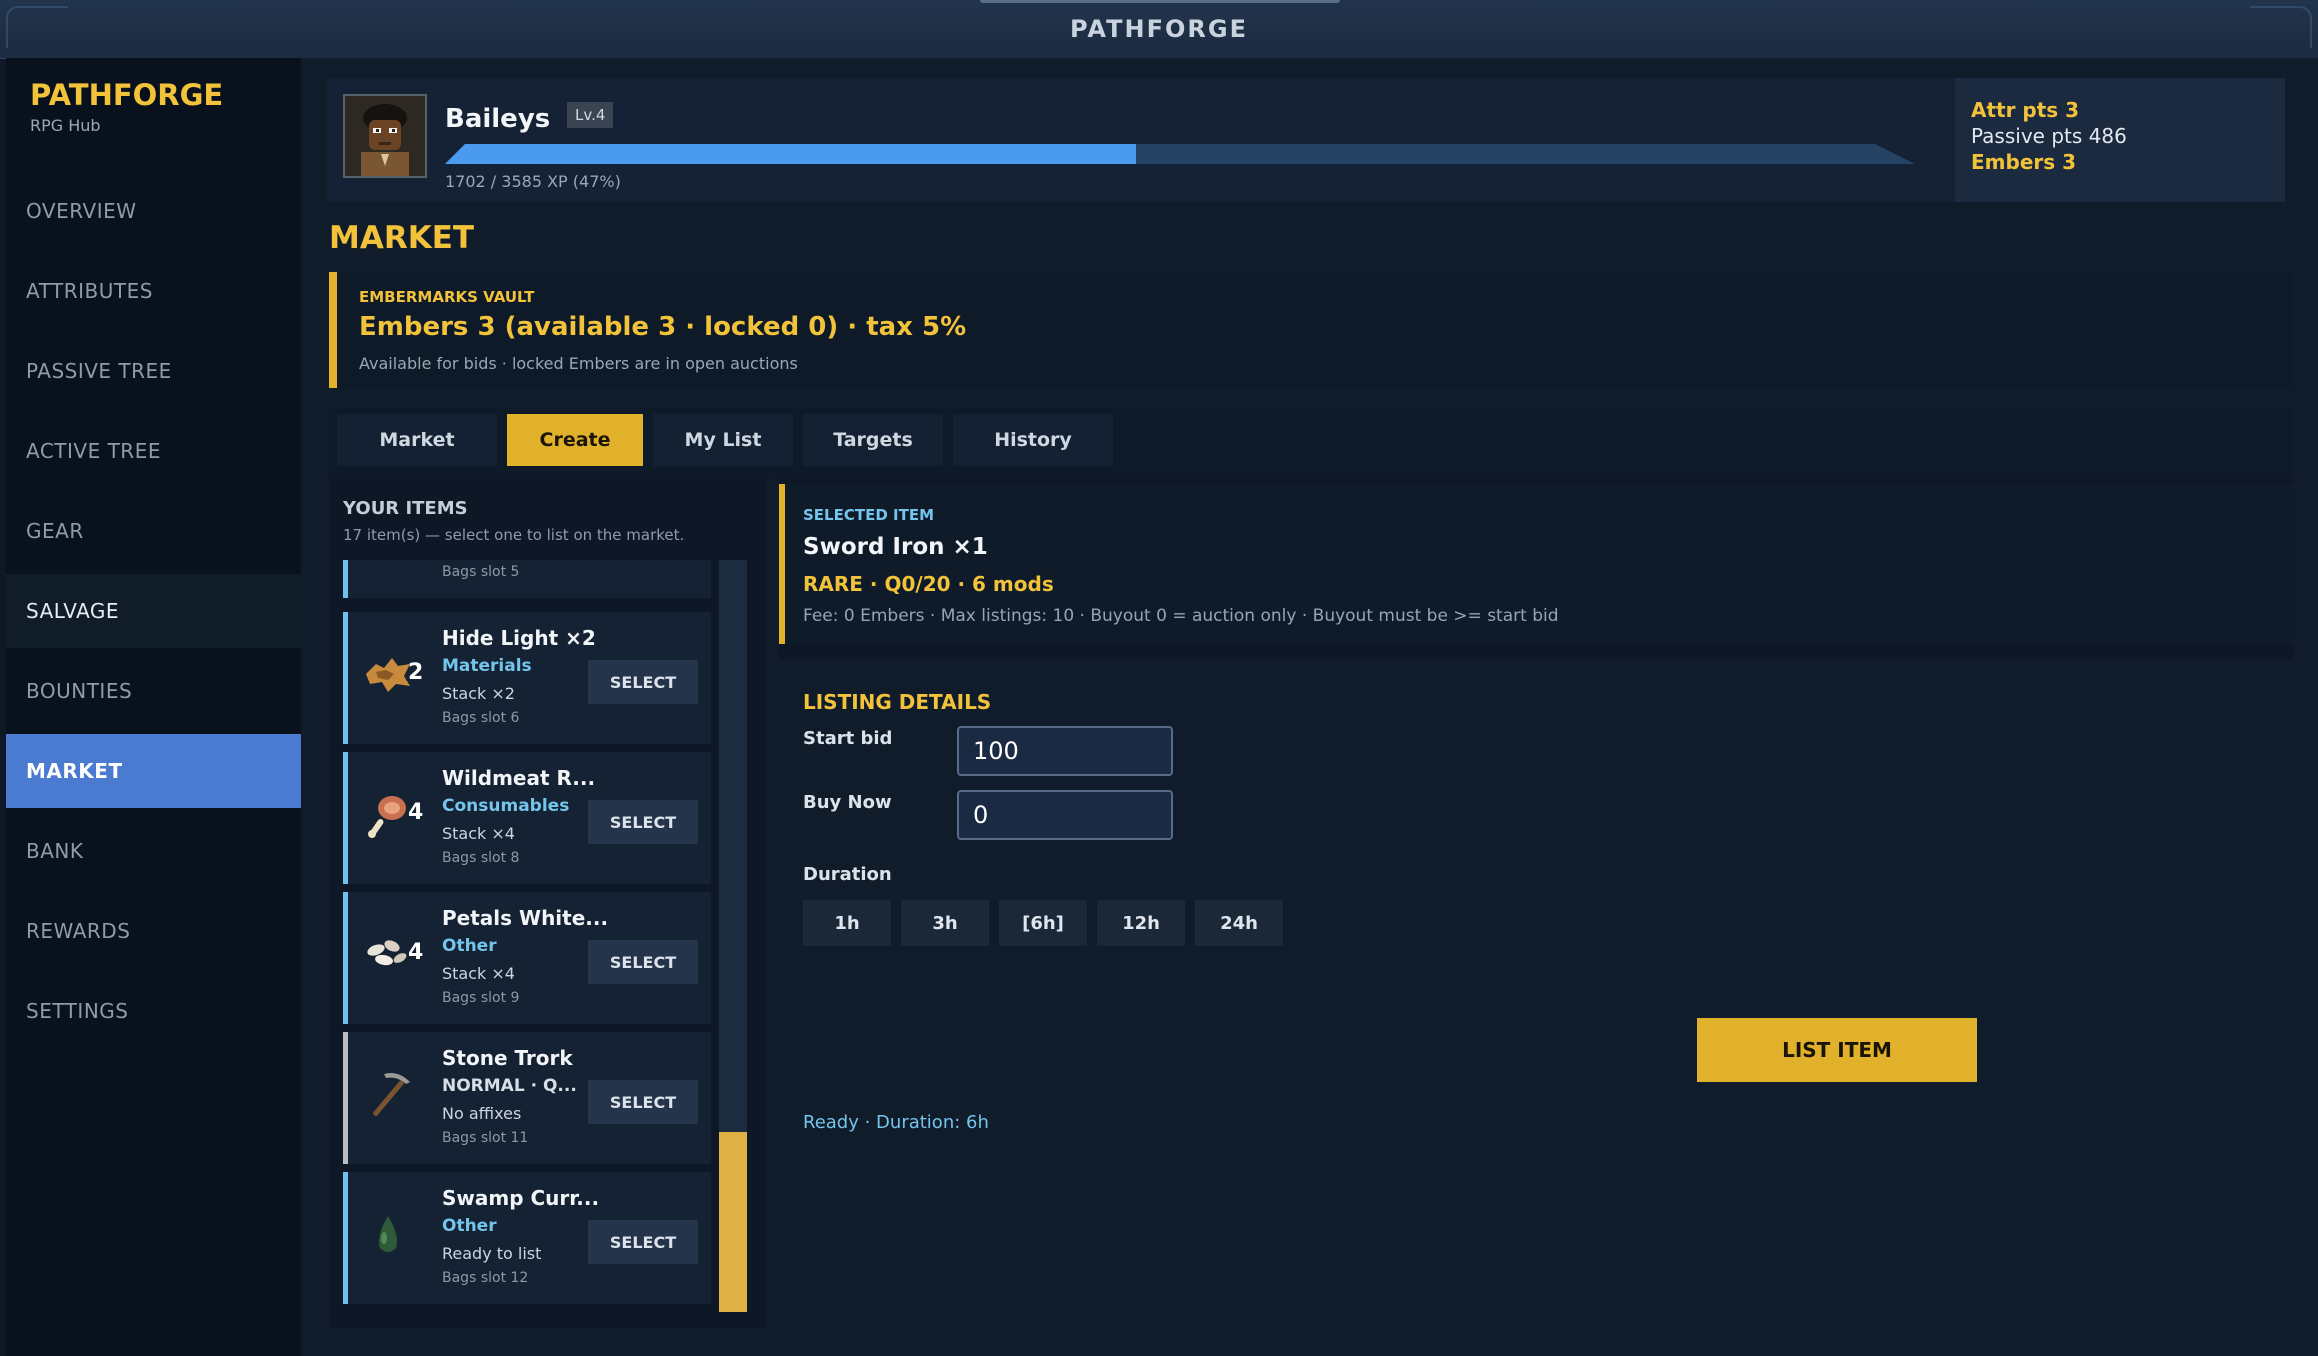  Describe the element at coordinates (733, 1222) in the screenshot. I see `items-scrollbar-thumb` at that location.